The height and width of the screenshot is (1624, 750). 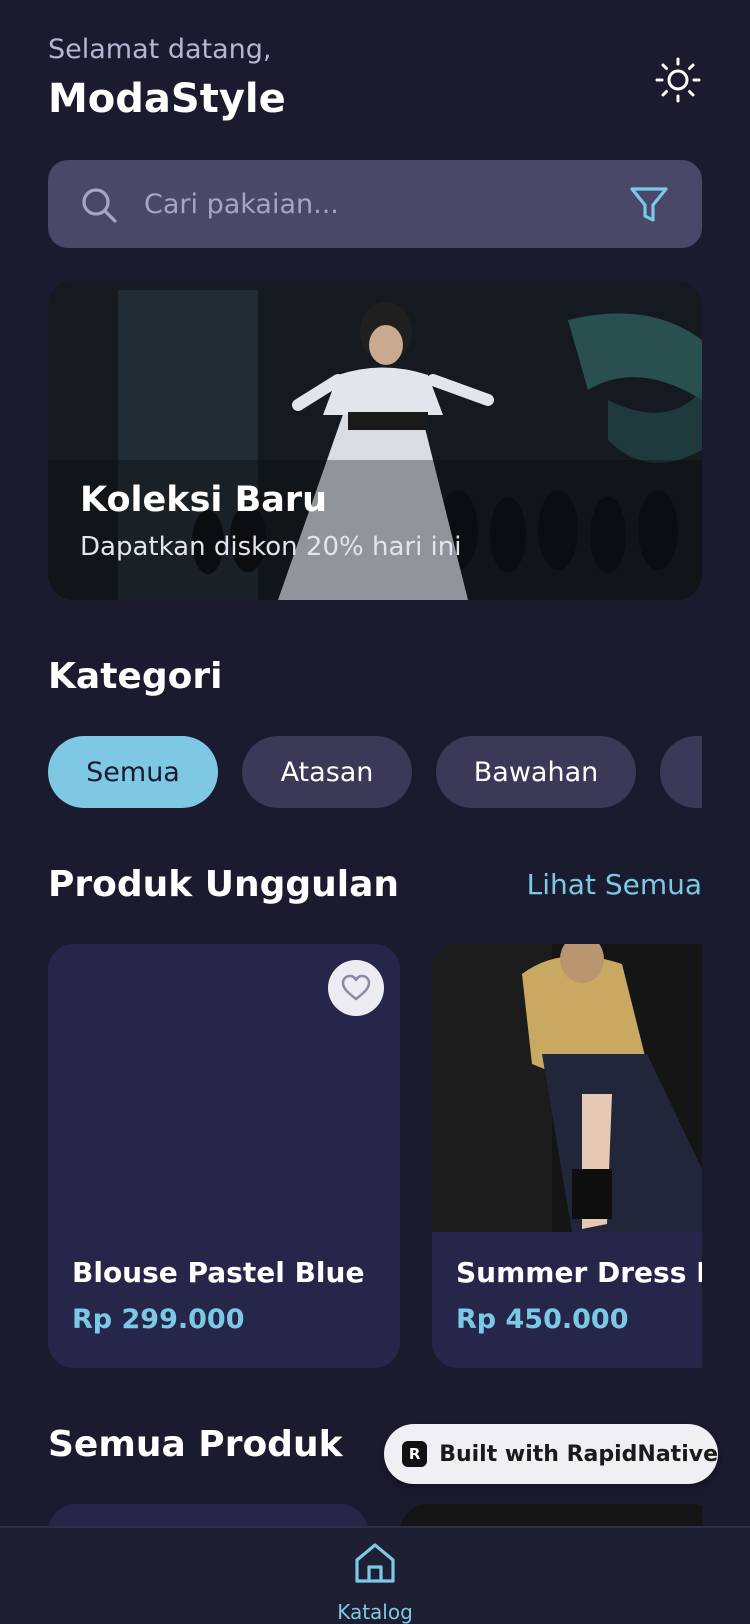 I want to click on product-card: Summer Dress Ele Rp 450.000, so click(x=567, y=1156).